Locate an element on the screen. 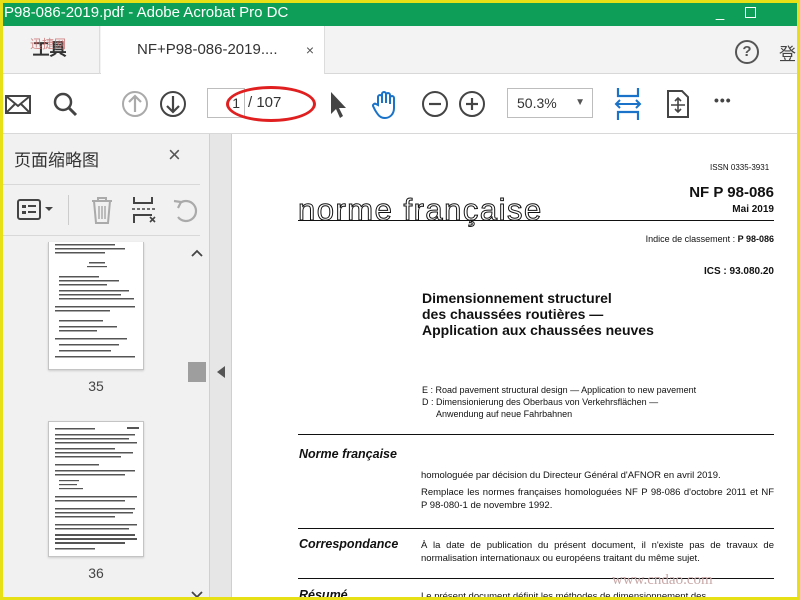 The width and height of the screenshot is (800, 600). section-label-norme: Norme française is located at coordinates (348, 454).